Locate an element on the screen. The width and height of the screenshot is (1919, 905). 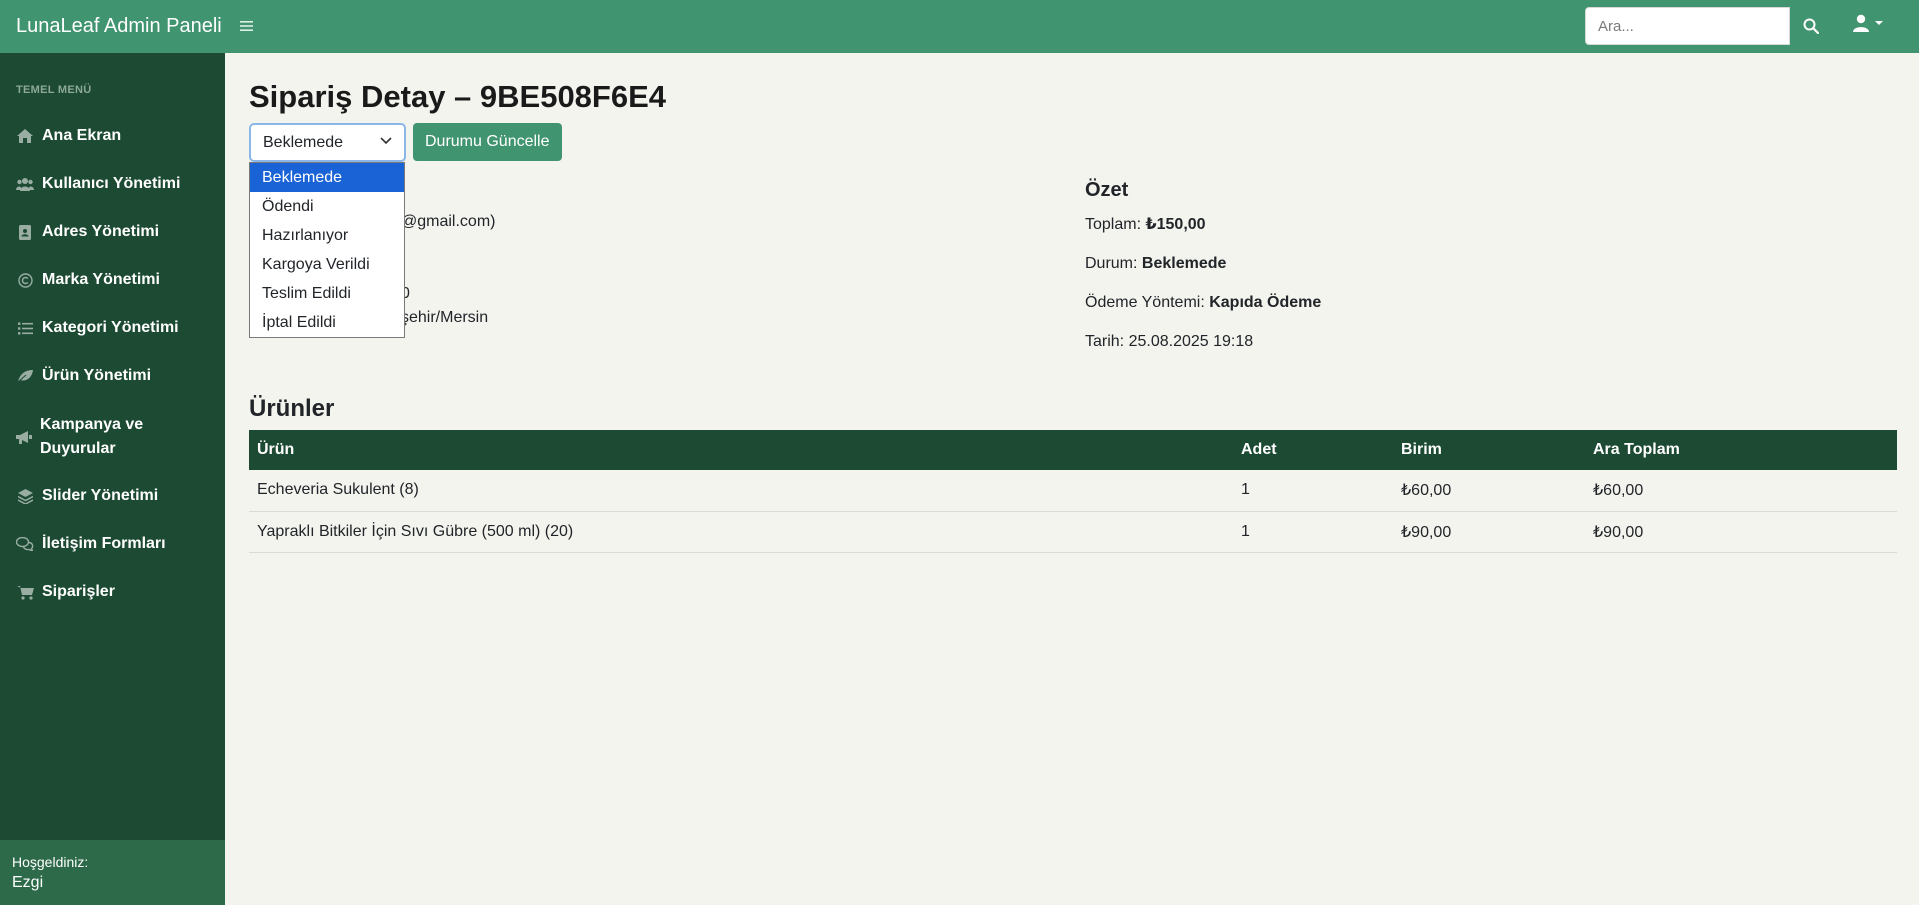
search-icon is located at coordinates (1811, 26).